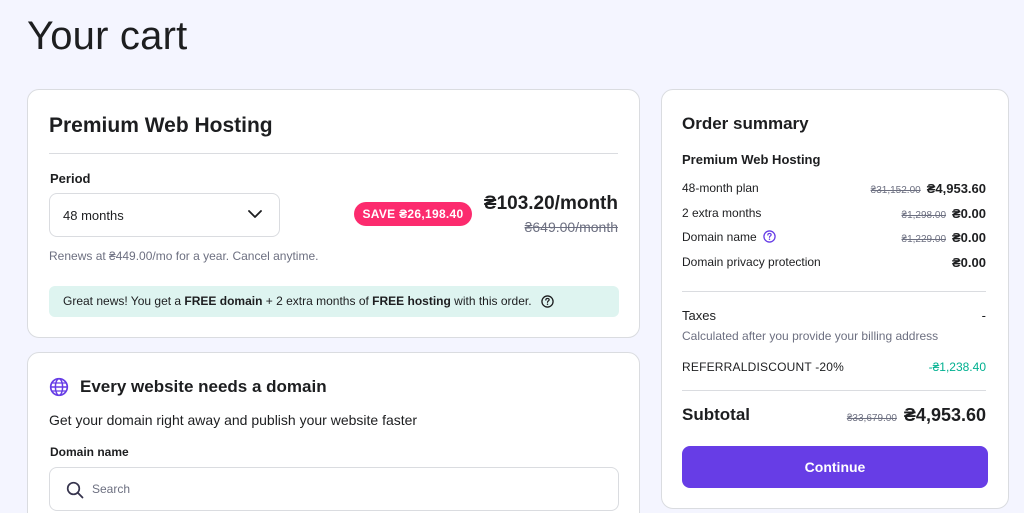 Image resolution: width=1024 pixels, height=513 pixels. I want to click on period-select-value: 48 months, so click(93, 215).